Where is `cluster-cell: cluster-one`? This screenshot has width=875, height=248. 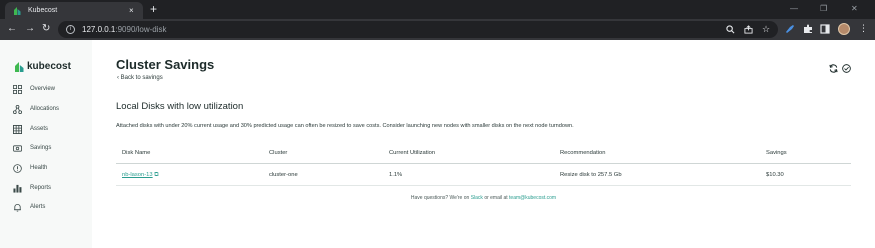 cluster-cell: cluster-one is located at coordinates (283, 175).